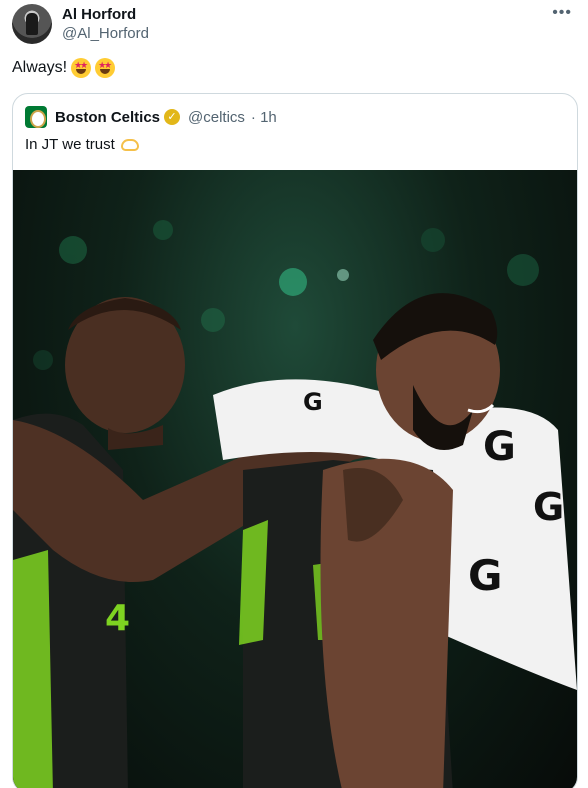 The height and width of the screenshot is (788, 588). What do you see at coordinates (99, 14) in the screenshot?
I see `author-name: Al Horford` at bounding box center [99, 14].